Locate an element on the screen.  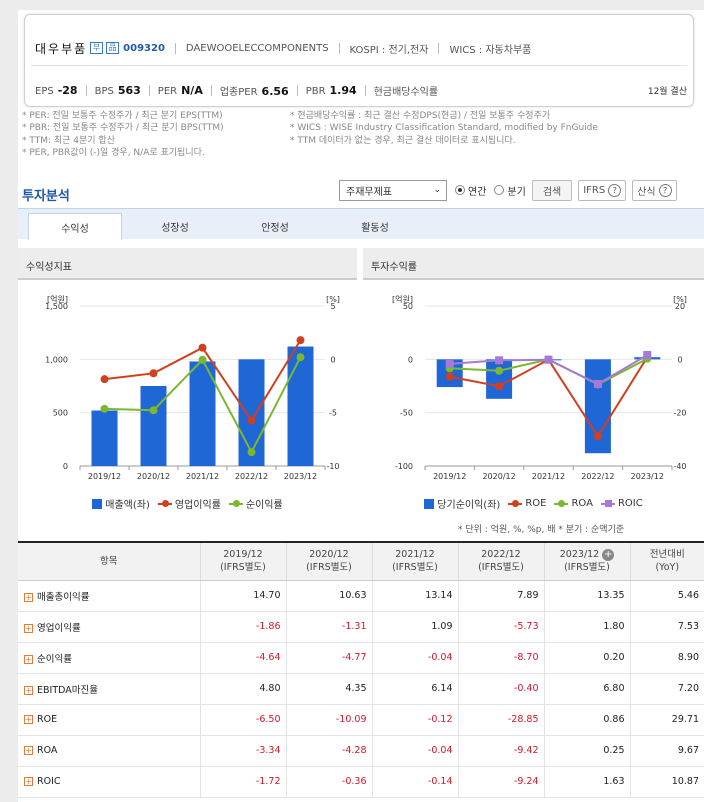
legend-item: 영업이익률 is located at coordinates (189, 503).